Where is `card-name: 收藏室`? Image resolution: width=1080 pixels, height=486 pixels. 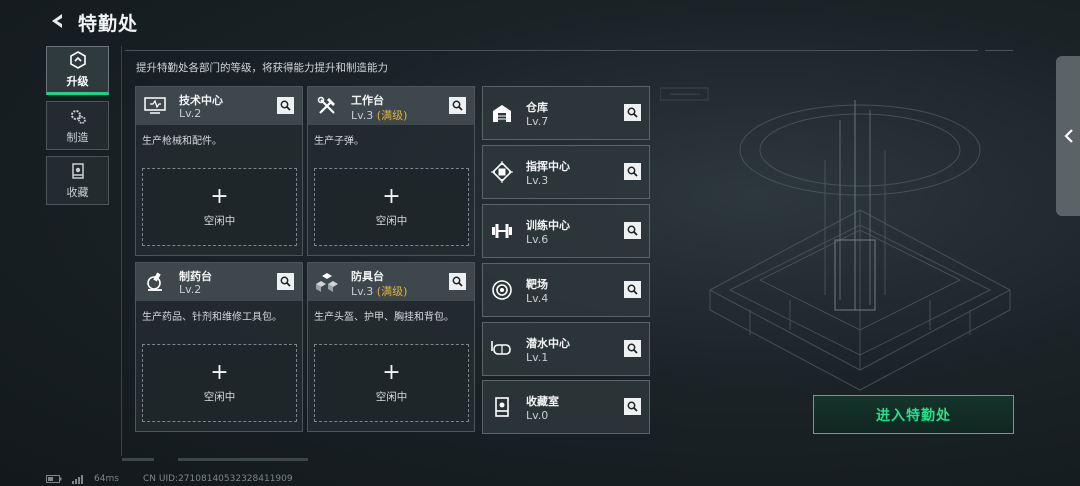
card-name: 收藏室 is located at coordinates (542, 401).